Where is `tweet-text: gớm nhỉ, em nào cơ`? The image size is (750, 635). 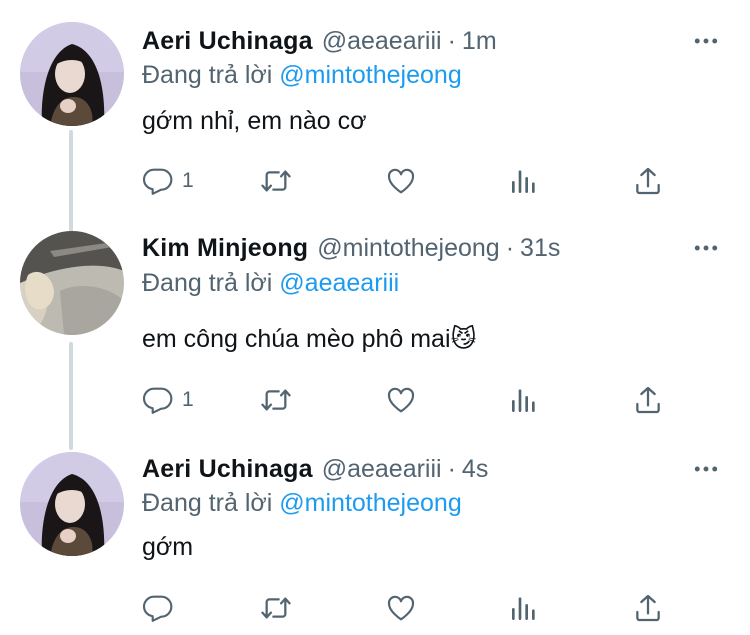
tweet-text: gớm nhỉ, em nào cơ is located at coordinates (254, 121).